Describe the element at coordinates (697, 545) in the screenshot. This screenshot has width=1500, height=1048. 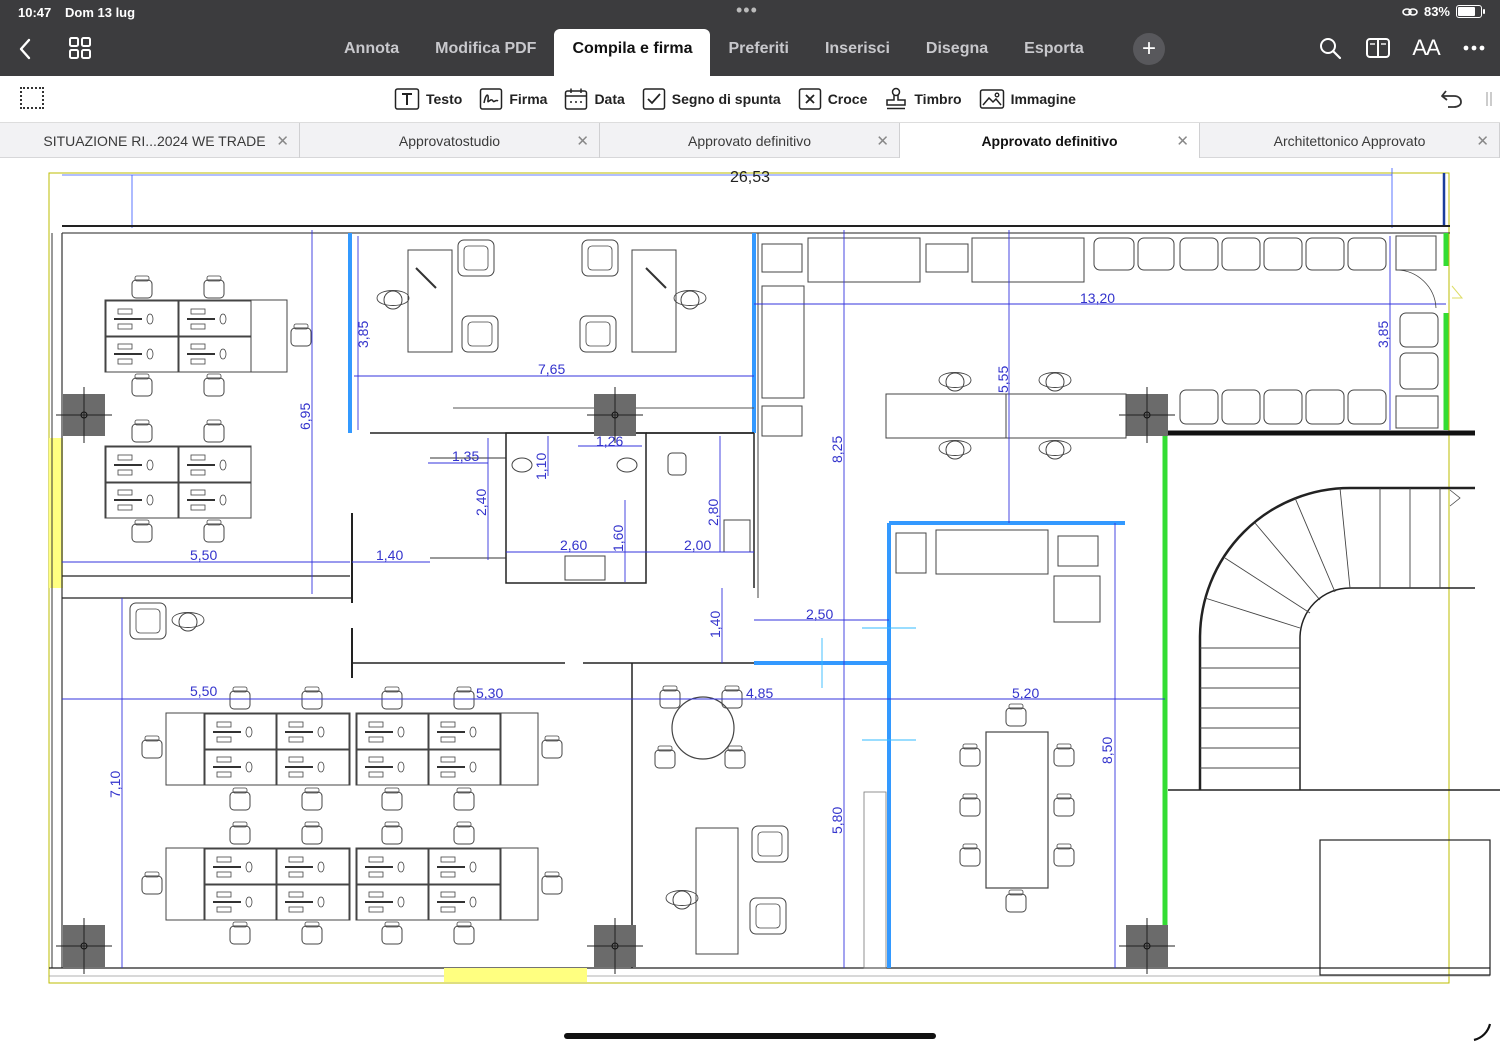
I see `dimension-label: 2,00` at that location.